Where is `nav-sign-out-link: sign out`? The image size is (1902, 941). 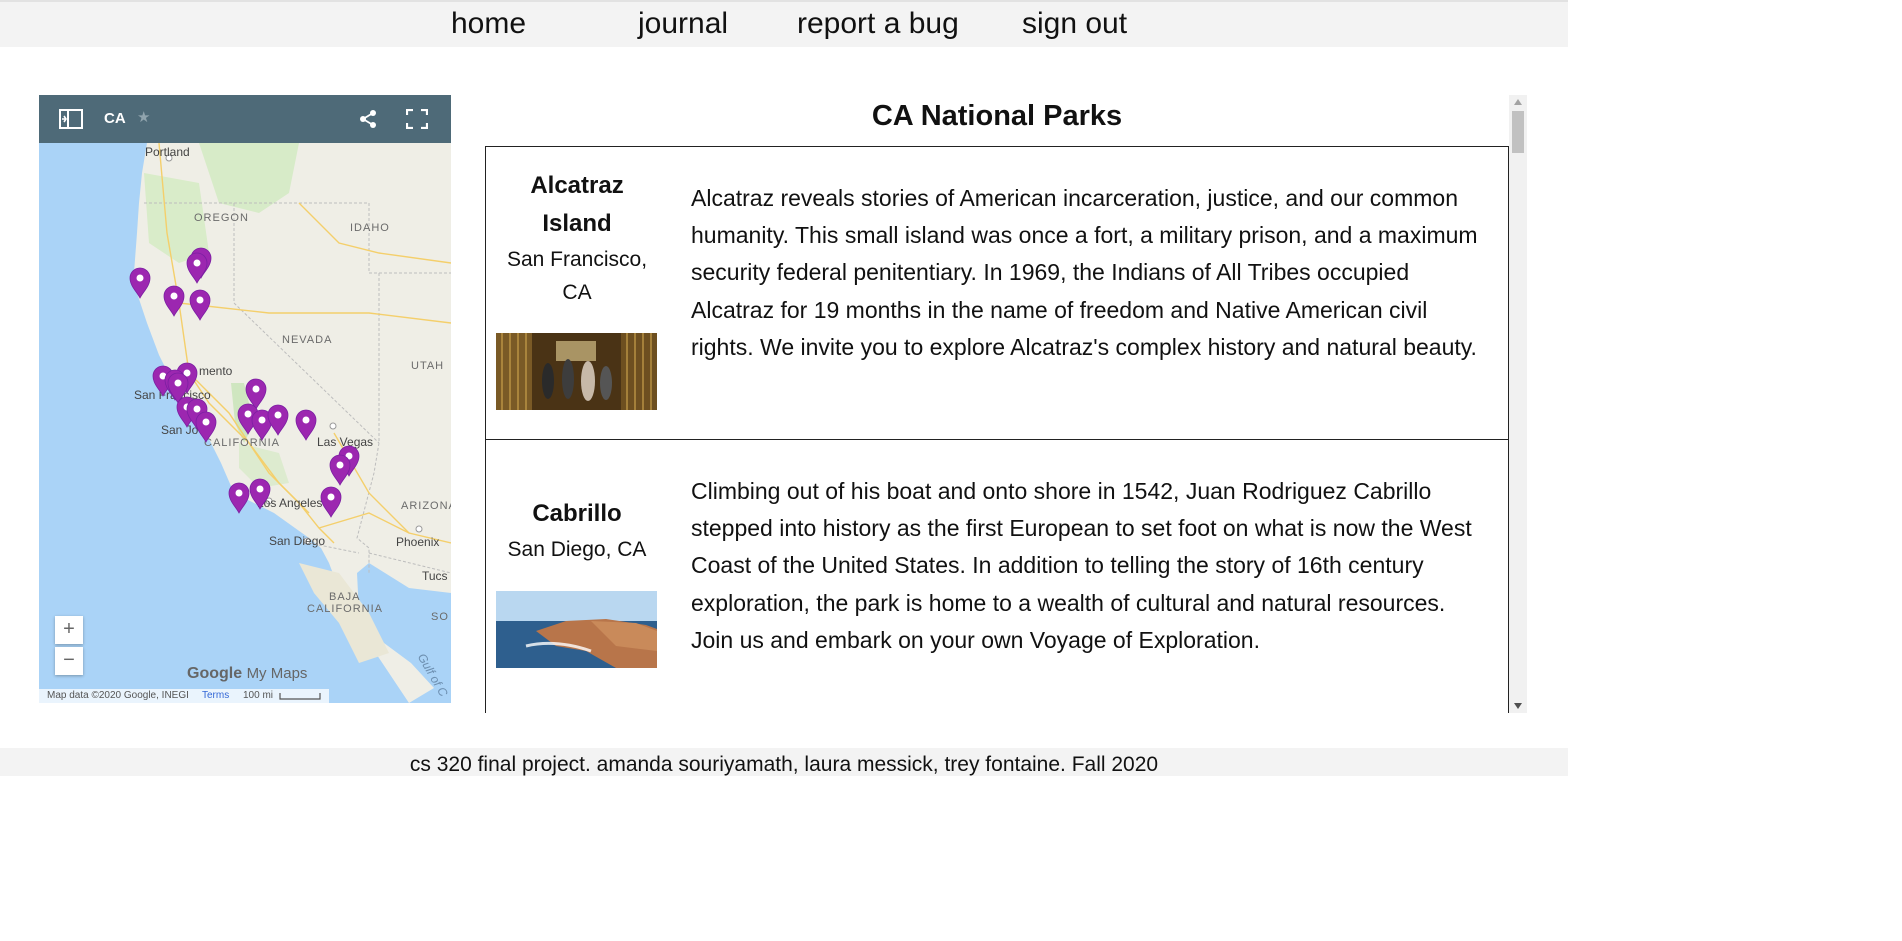 nav-sign-out-link: sign out is located at coordinates (1074, 24).